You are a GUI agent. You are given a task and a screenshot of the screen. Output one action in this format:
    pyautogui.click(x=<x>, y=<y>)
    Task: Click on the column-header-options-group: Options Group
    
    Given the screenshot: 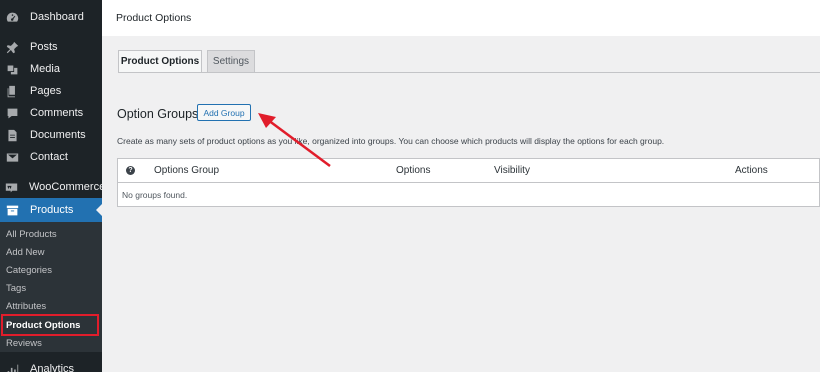 What is the action you would take?
    pyautogui.click(x=187, y=170)
    